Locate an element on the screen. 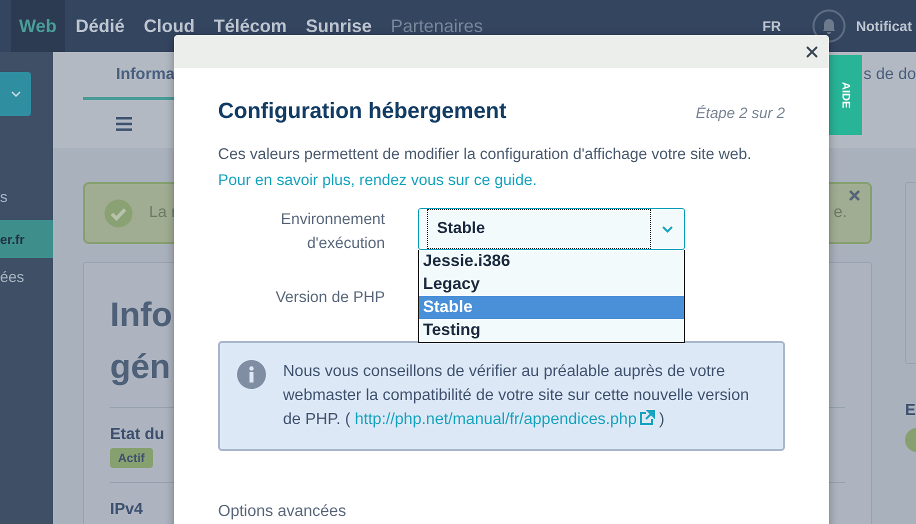  field-label: Version de PHP is located at coordinates (329, 298).